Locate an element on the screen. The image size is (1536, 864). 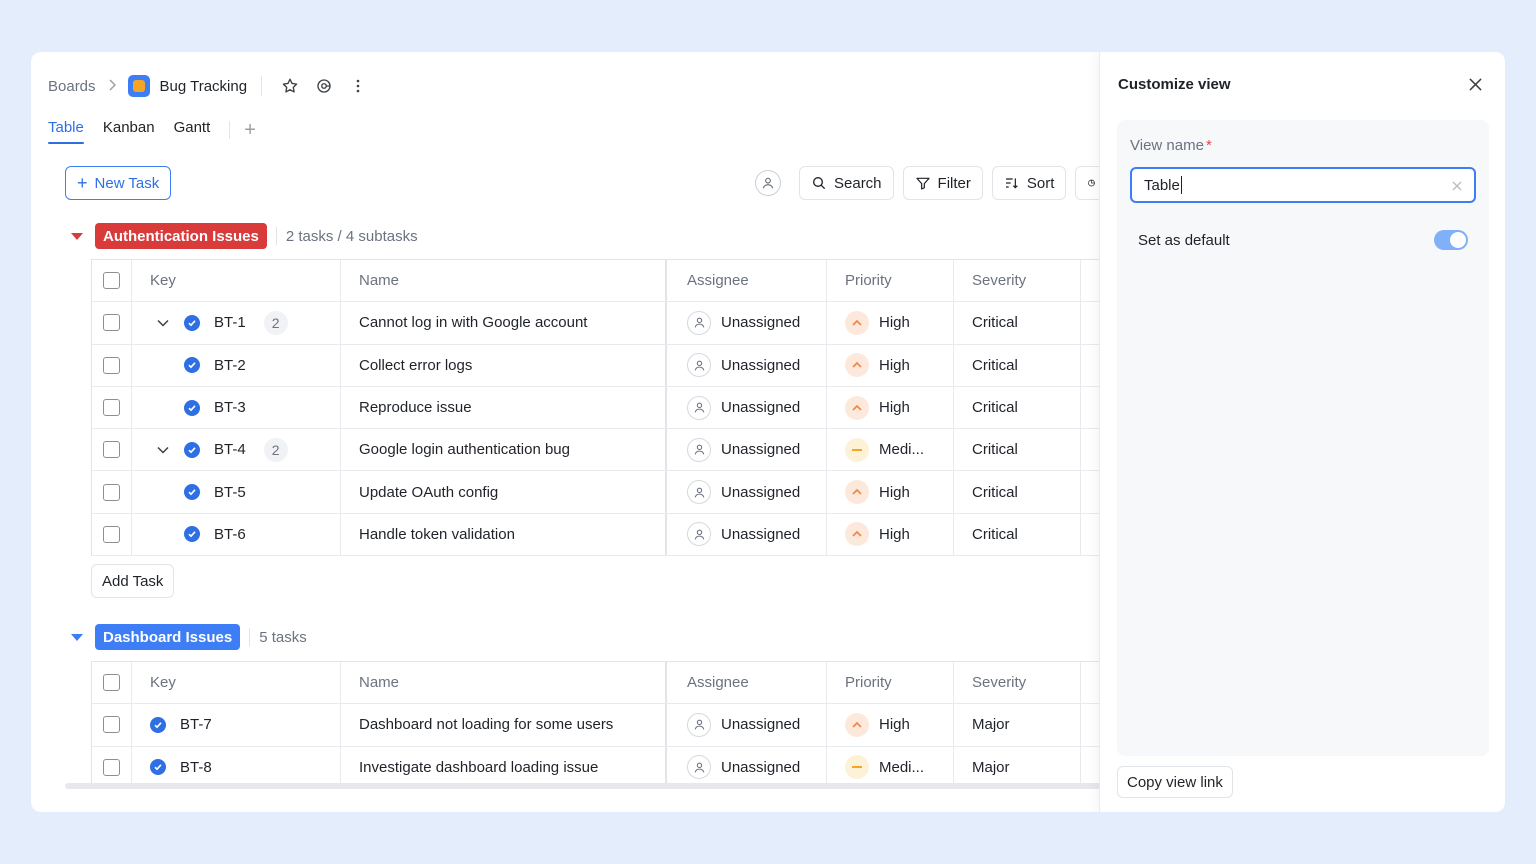
name-cell: Collect error logs is located at coordinates (504, 365).